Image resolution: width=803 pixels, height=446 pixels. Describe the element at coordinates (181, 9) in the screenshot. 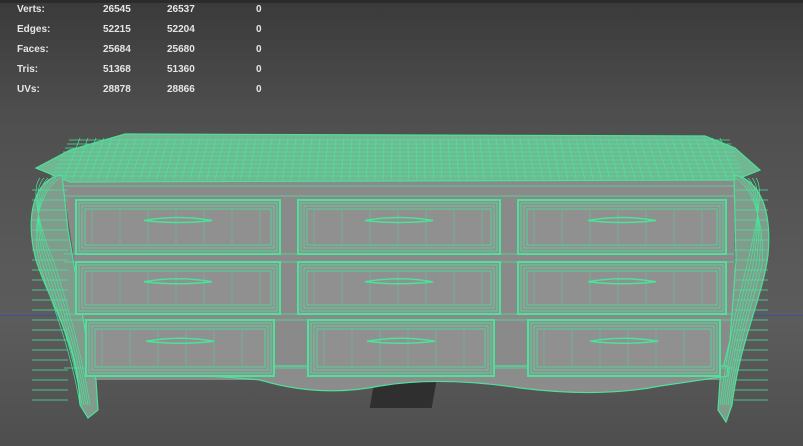

I see `hud-value: 26537` at that location.